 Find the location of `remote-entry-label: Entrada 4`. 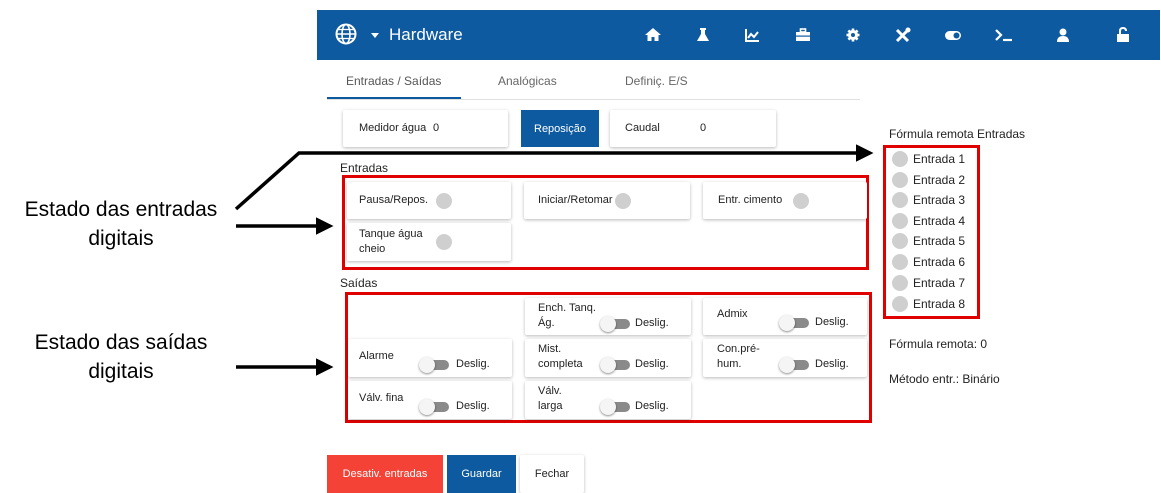

remote-entry-label: Entrada 4 is located at coordinates (939, 221).